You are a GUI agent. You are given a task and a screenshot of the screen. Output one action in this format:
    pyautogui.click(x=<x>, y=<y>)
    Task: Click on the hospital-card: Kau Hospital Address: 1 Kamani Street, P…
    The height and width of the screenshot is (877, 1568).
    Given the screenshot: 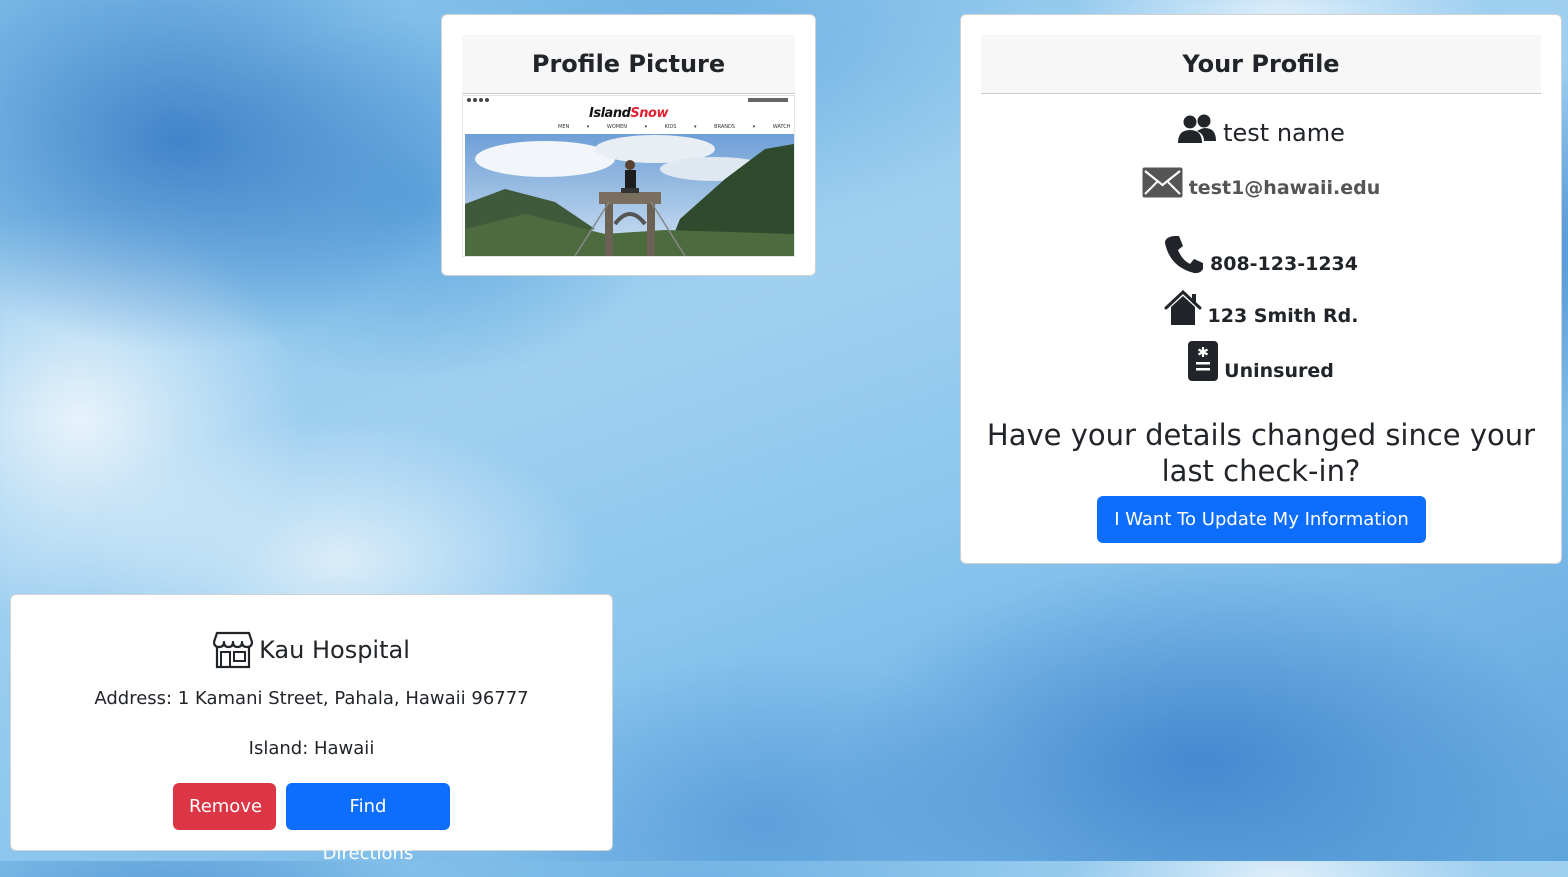 What is the action you would take?
    pyautogui.click(x=311, y=729)
    